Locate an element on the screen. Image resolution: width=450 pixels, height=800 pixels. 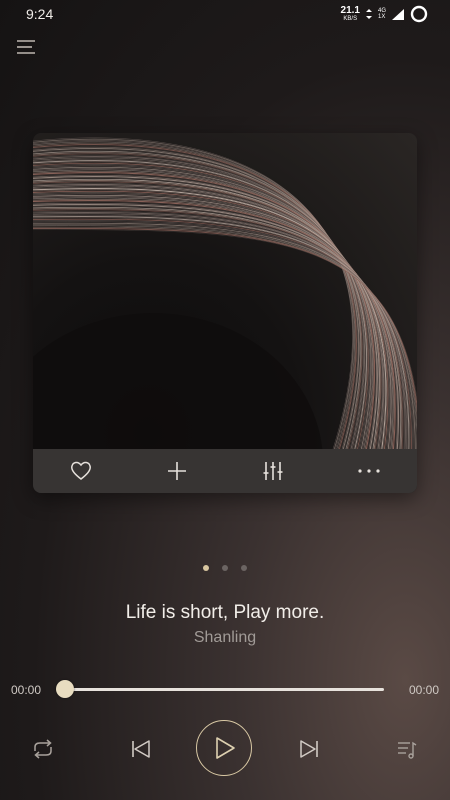
equalizer-icon is located at coordinates (273, 471).